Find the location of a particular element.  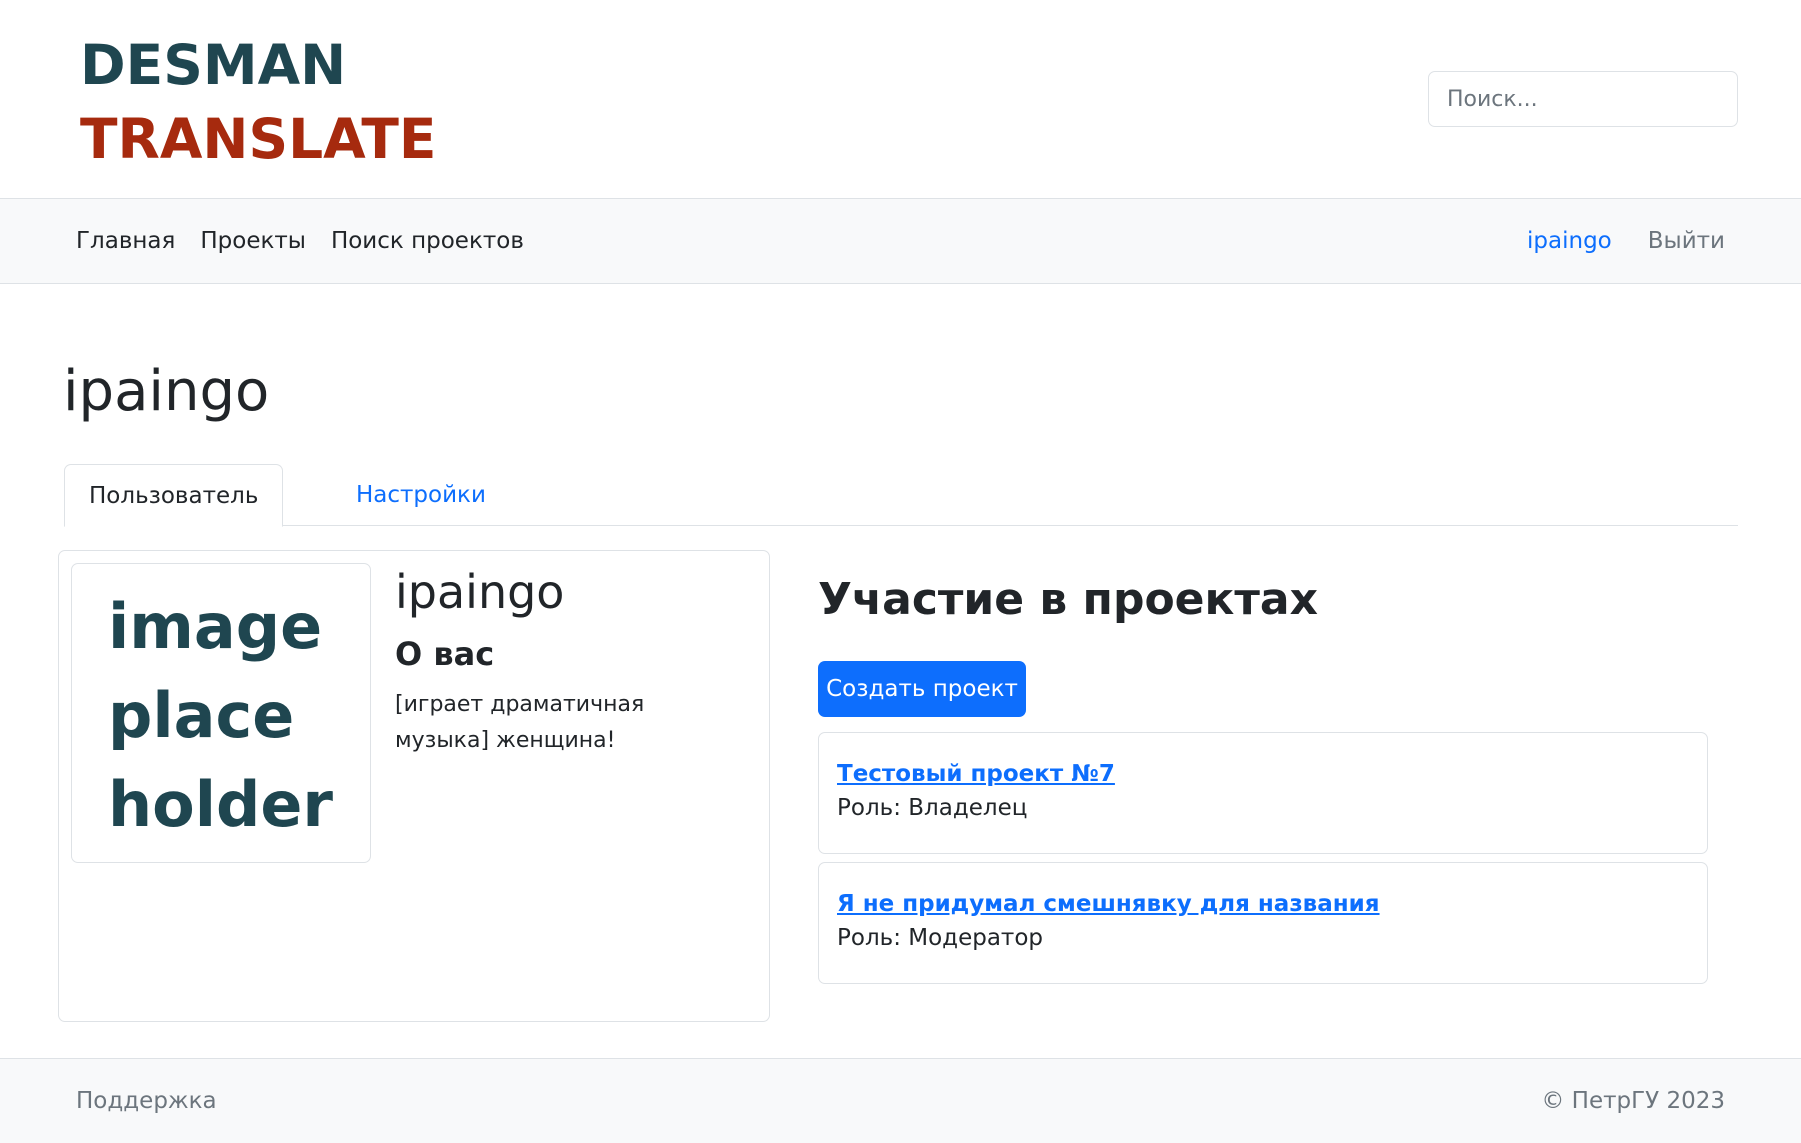

create-project-button: Создать проект is located at coordinates (922, 689).